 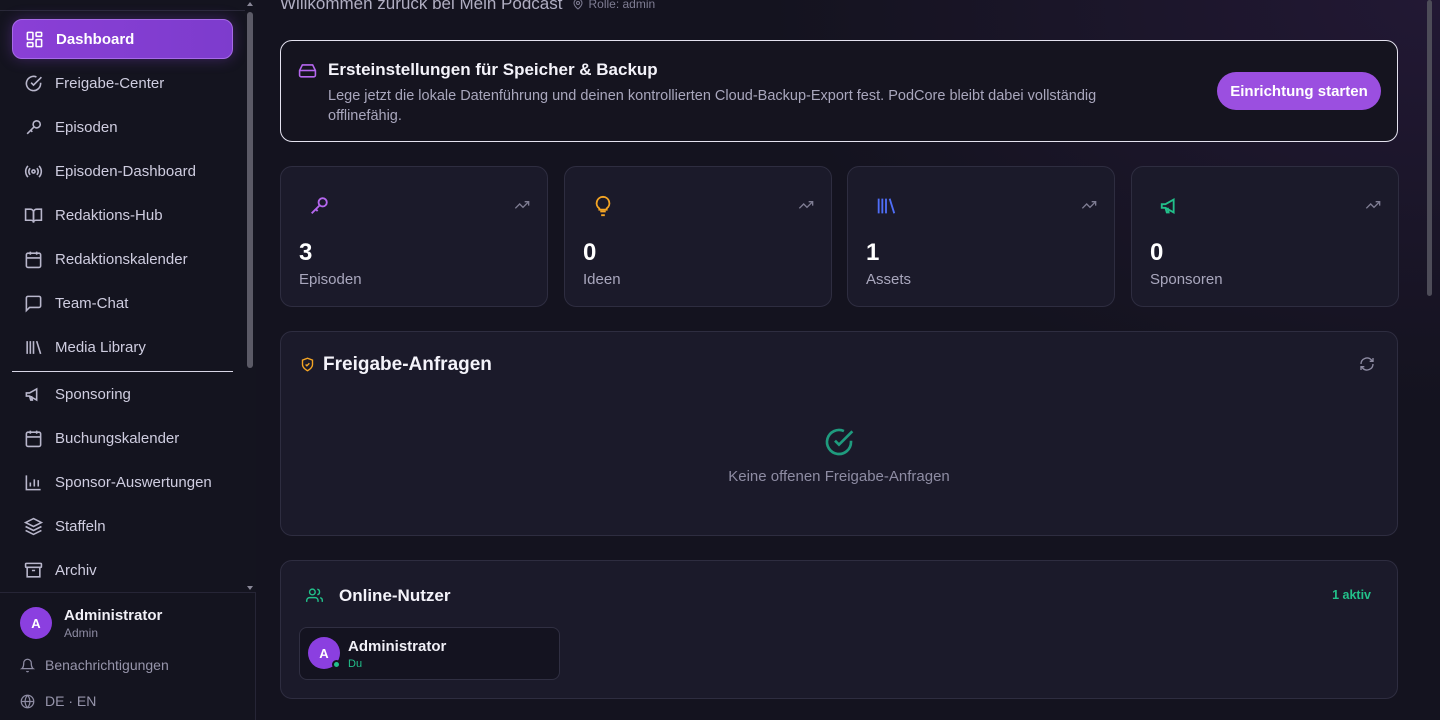 I want to click on main-scrollbar-thumb, so click(x=1429, y=148).